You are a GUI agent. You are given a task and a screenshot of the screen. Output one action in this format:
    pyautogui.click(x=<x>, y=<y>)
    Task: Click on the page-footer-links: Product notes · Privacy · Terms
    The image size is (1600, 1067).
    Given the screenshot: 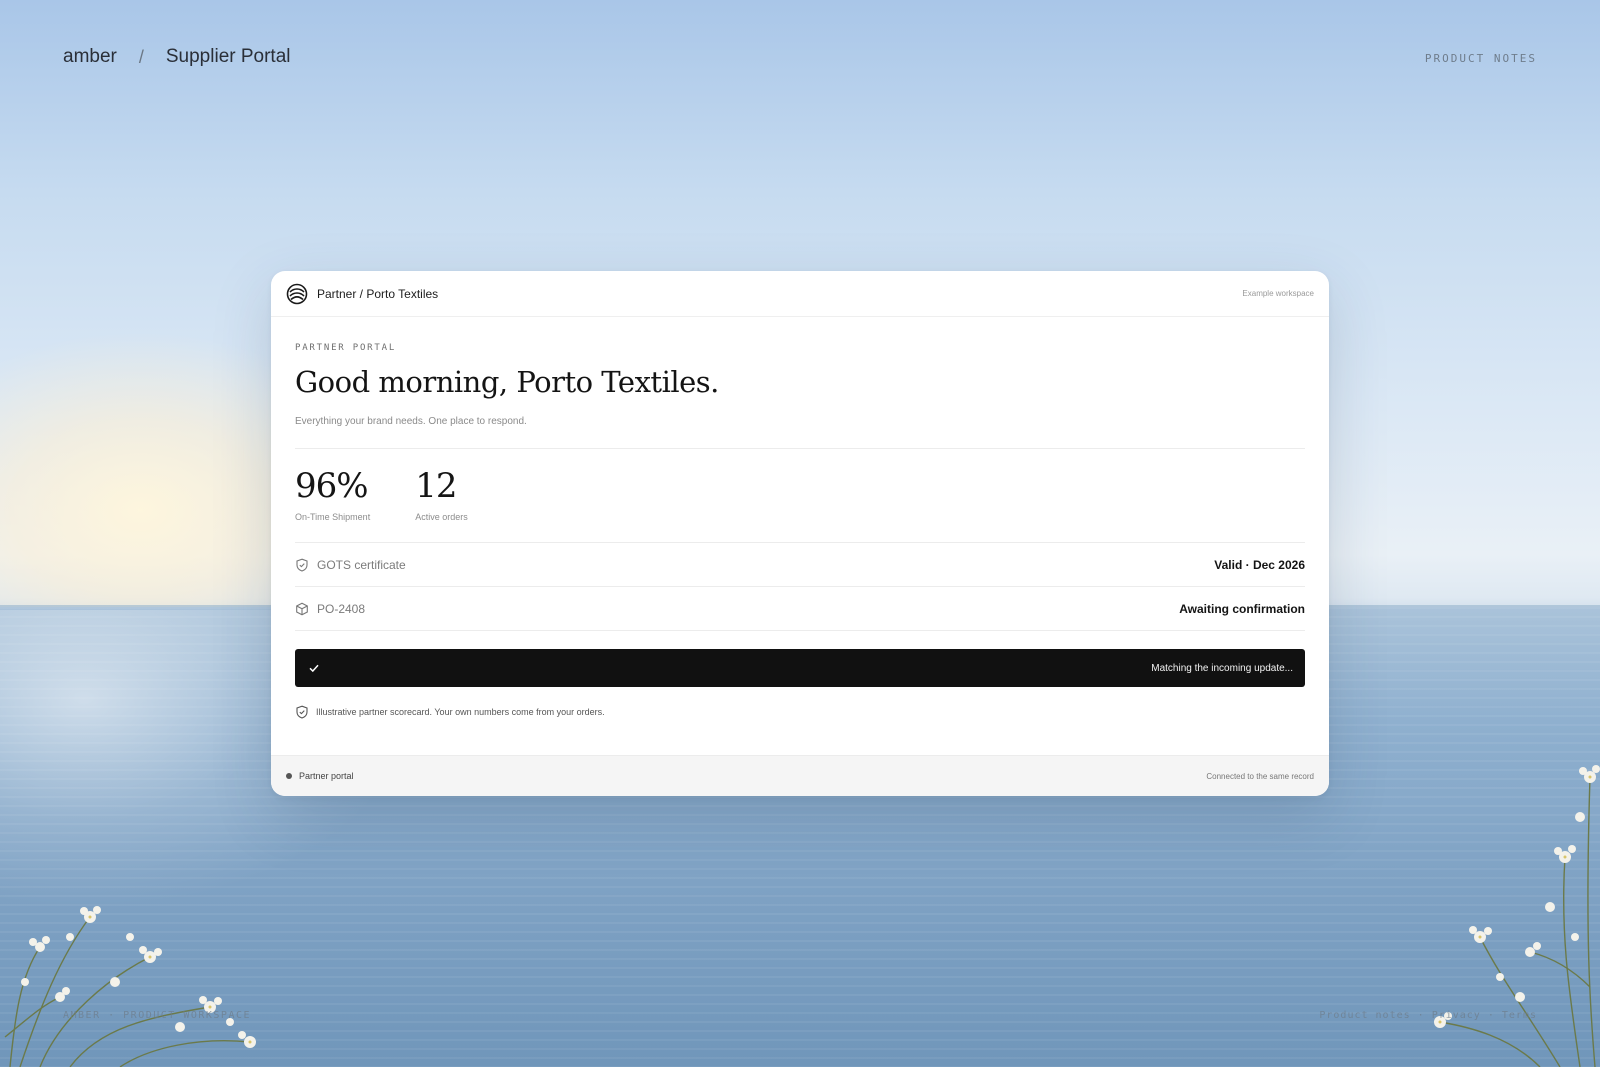 What is the action you would take?
    pyautogui.click(x=1428, y=1015)
    